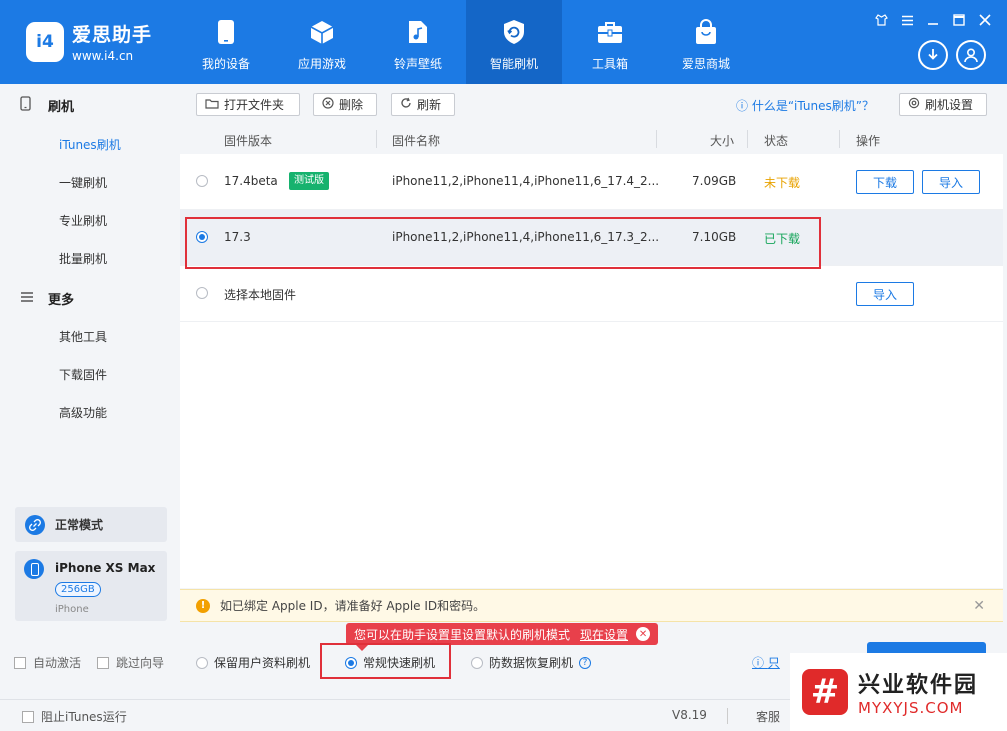  I want to click on tooltip-close-icon: ✕, so click(643, 634).